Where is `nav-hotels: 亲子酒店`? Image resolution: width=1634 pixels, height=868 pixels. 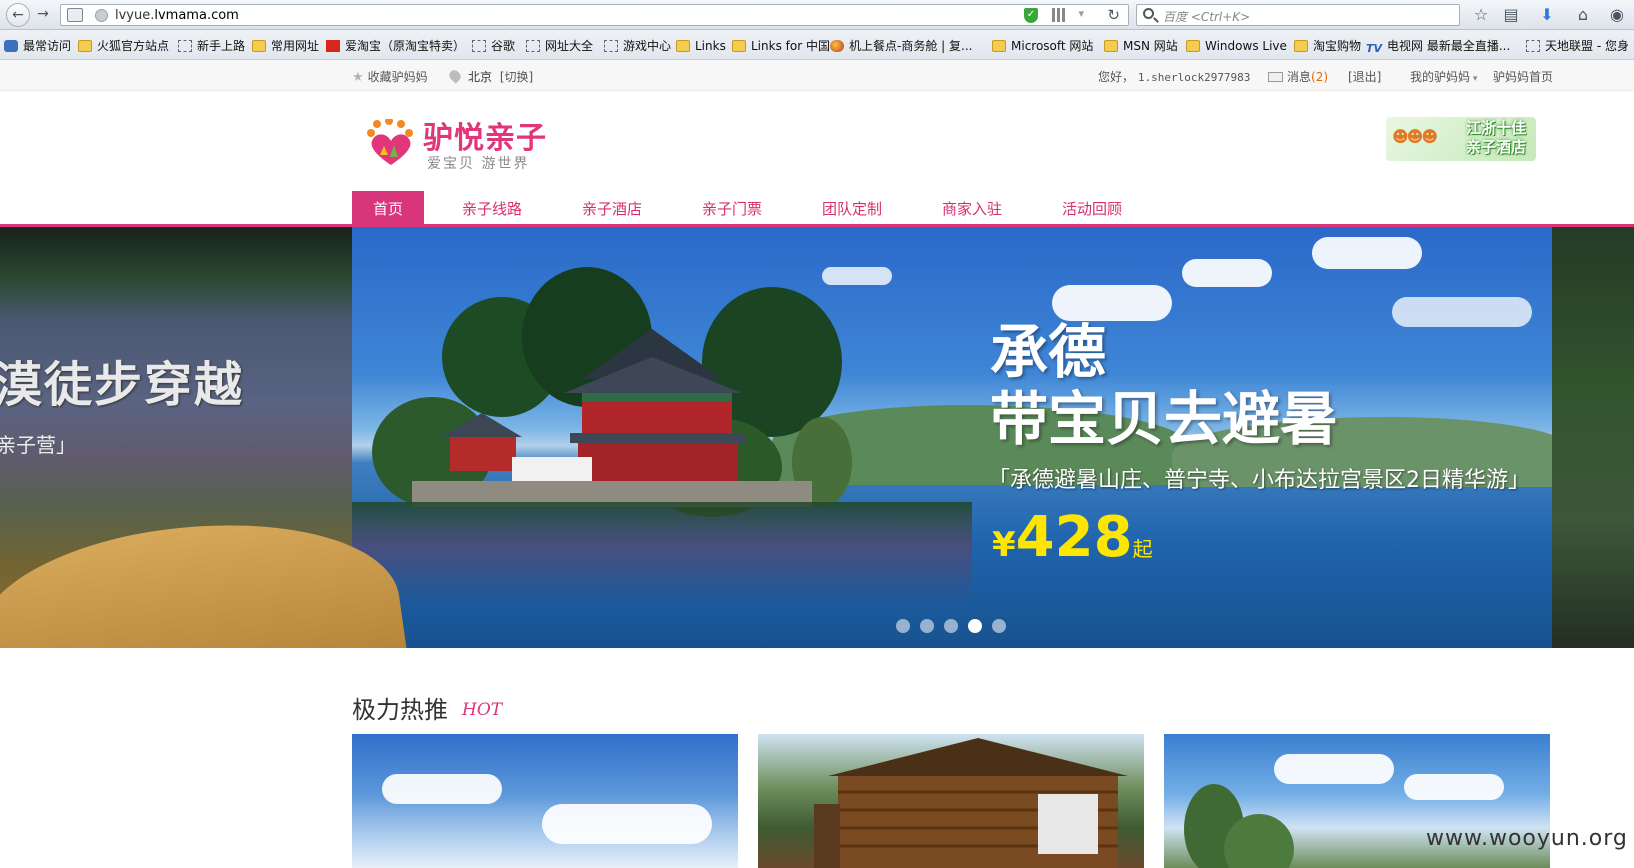
nav-hotels: 亲子酒店 is located at coordinates (612, 207).